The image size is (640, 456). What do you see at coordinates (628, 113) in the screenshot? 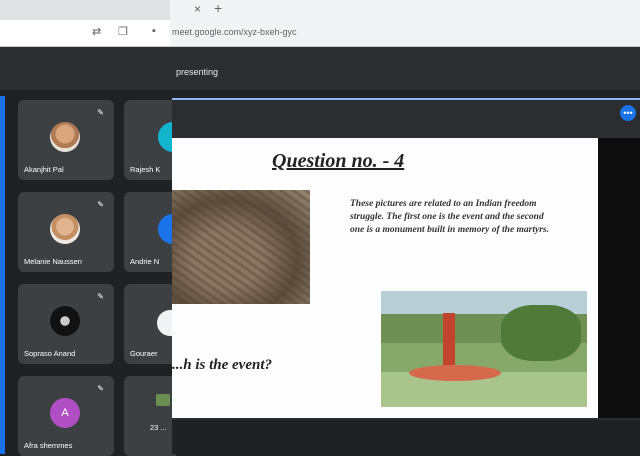
I see `more-options-icon: •••` at bounding box center [628, 113].